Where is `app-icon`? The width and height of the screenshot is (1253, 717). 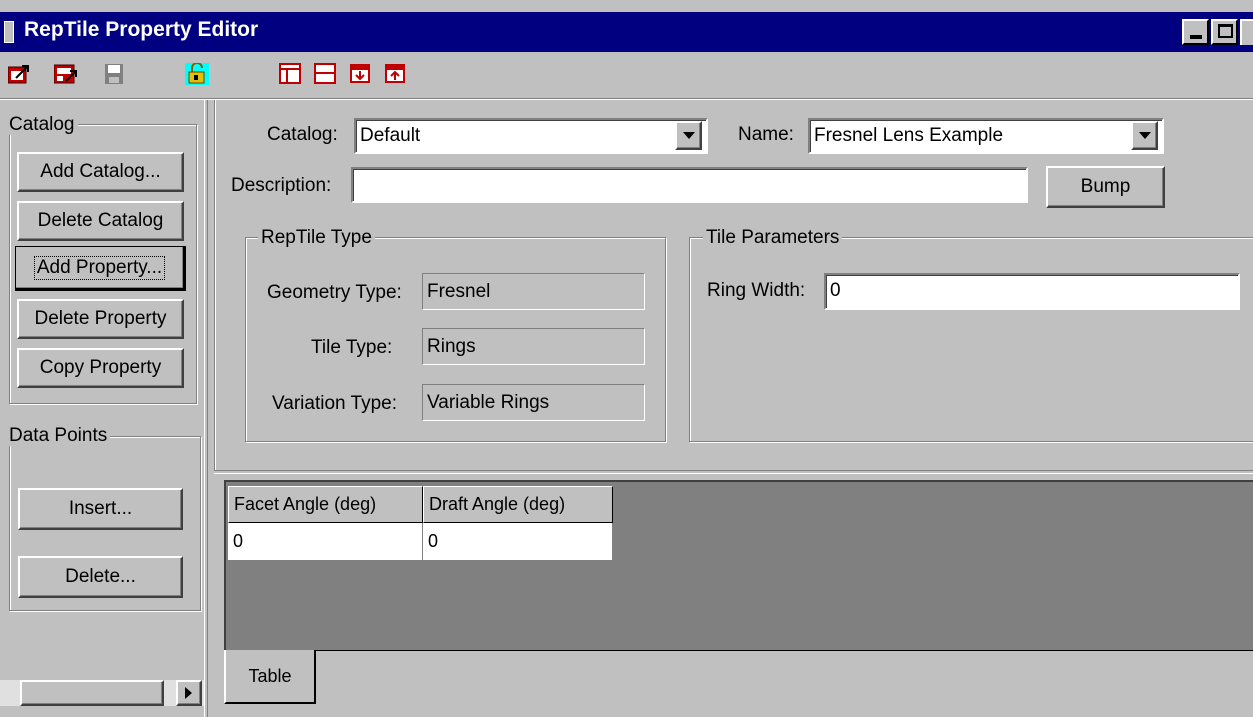
app-icon is located at coordinates (9, 32).